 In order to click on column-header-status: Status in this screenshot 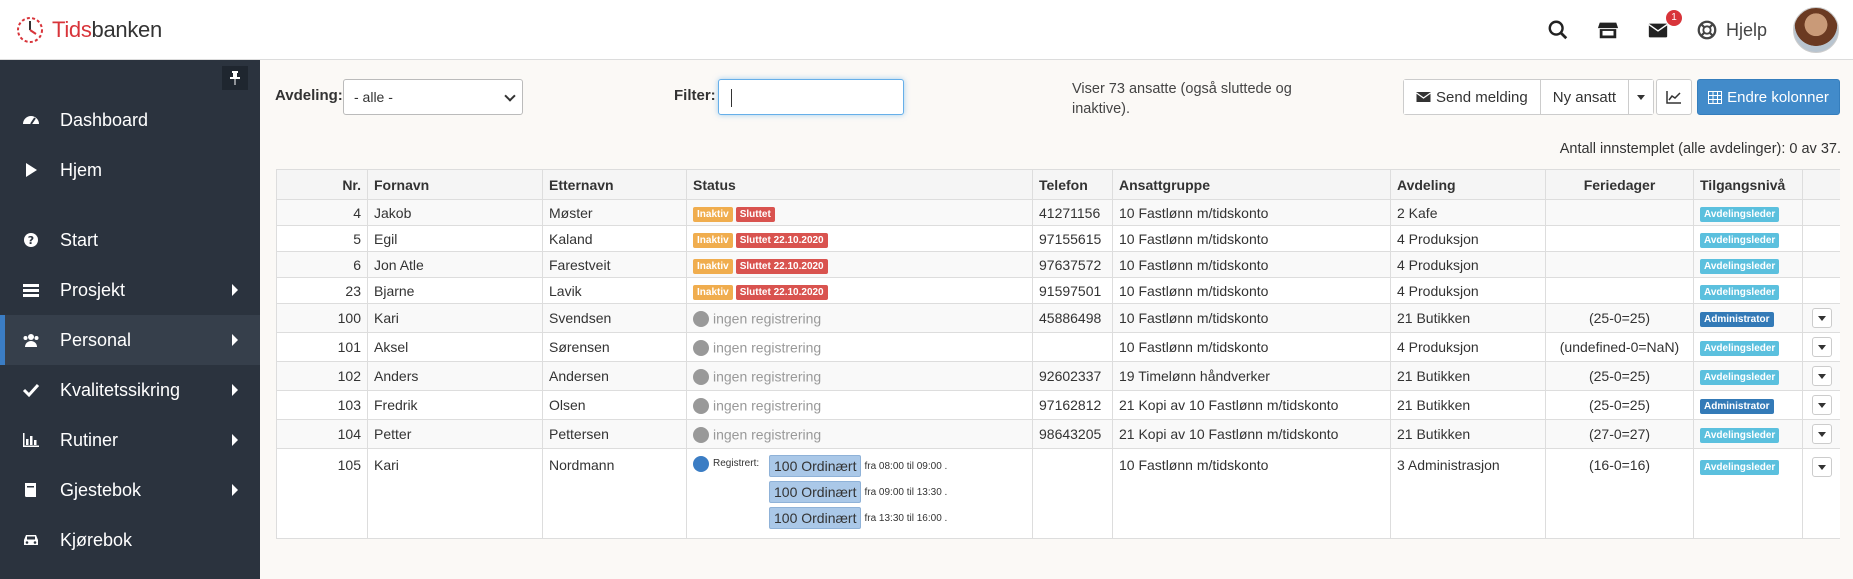, I will do `click(859, 184)`.